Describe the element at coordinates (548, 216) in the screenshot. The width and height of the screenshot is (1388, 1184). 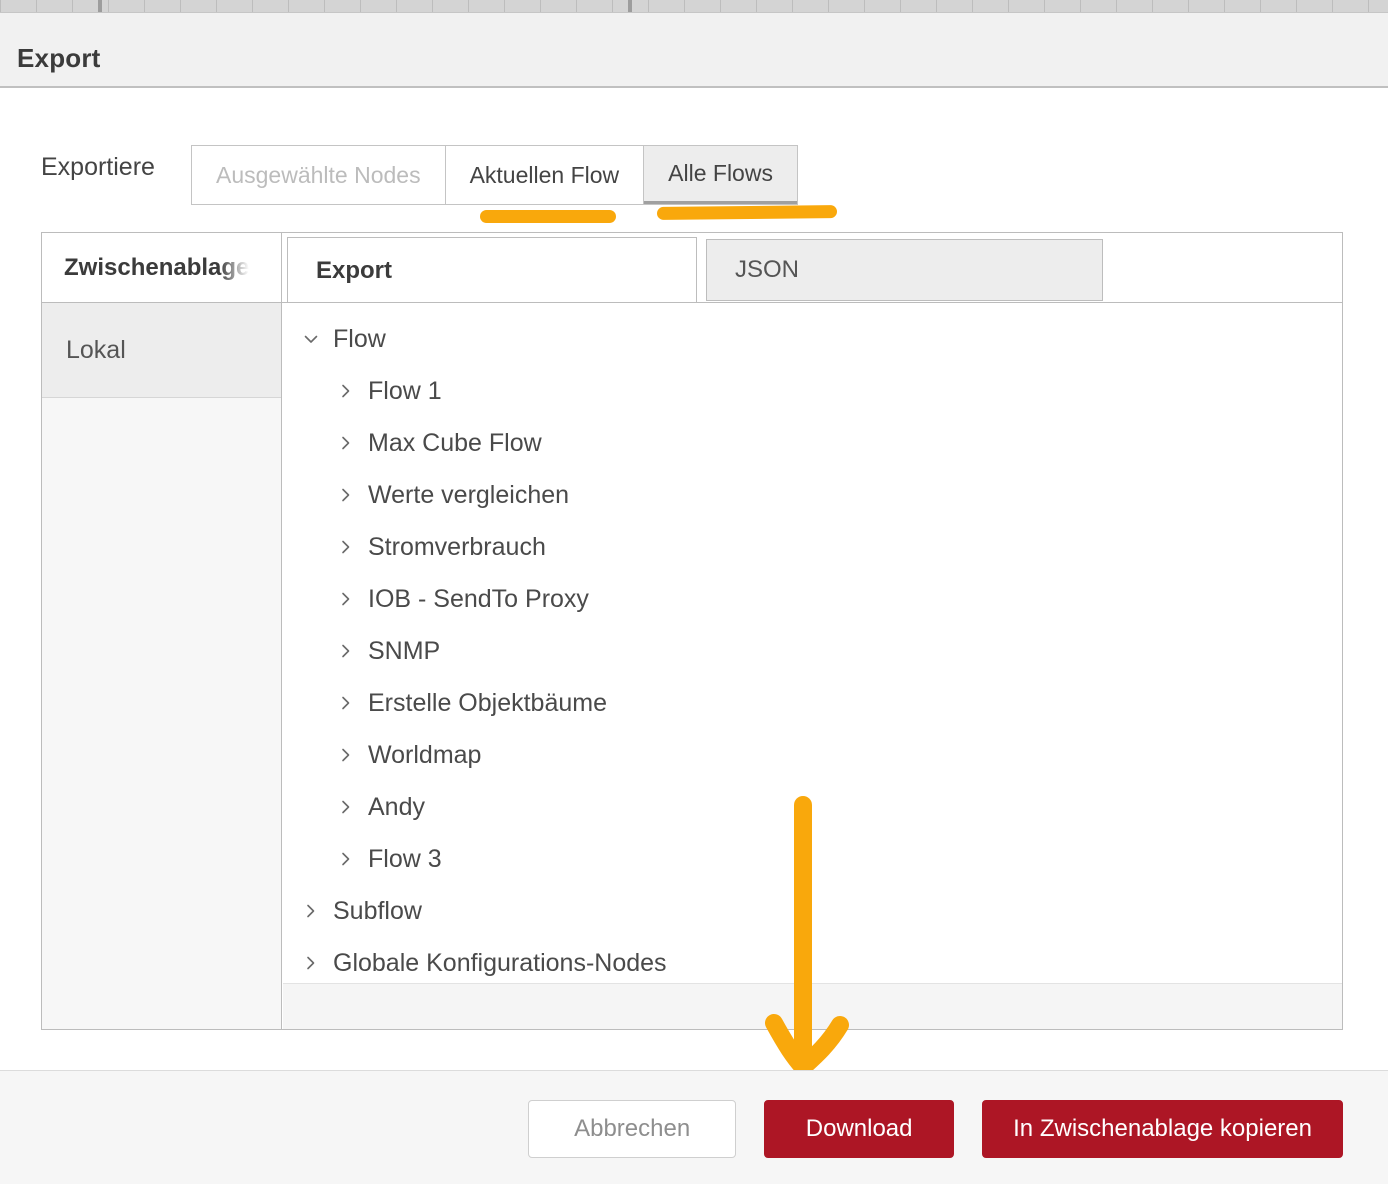
I see `annotation-underline-current-flow` at that location.